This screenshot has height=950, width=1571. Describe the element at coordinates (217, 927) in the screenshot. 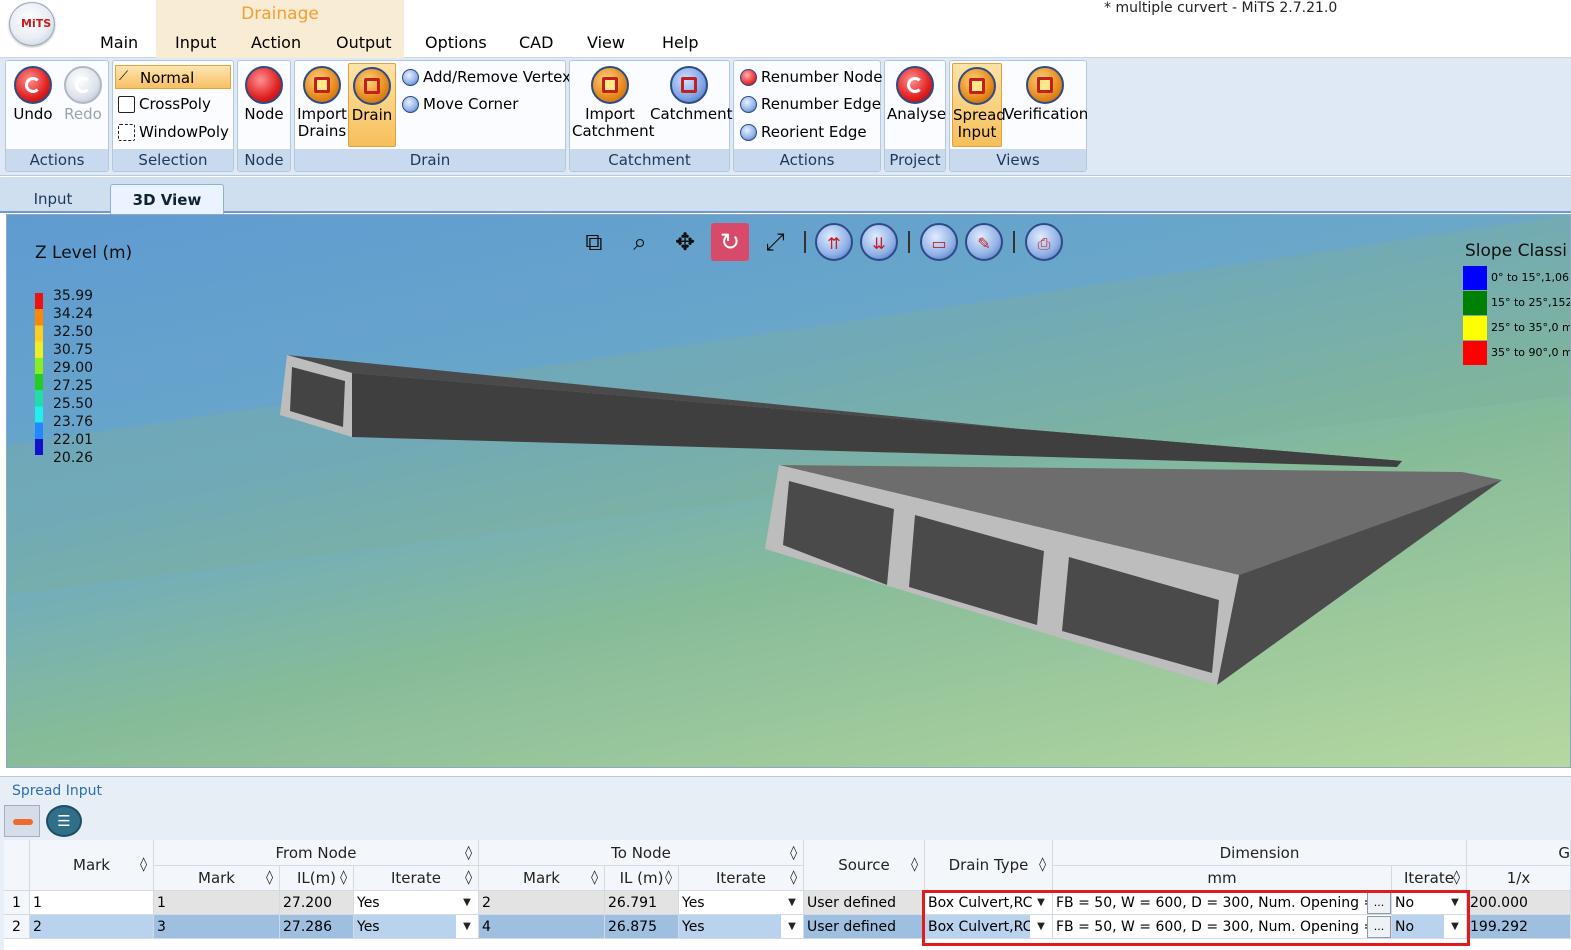

I see `cell-from-mark: 3` at that location.